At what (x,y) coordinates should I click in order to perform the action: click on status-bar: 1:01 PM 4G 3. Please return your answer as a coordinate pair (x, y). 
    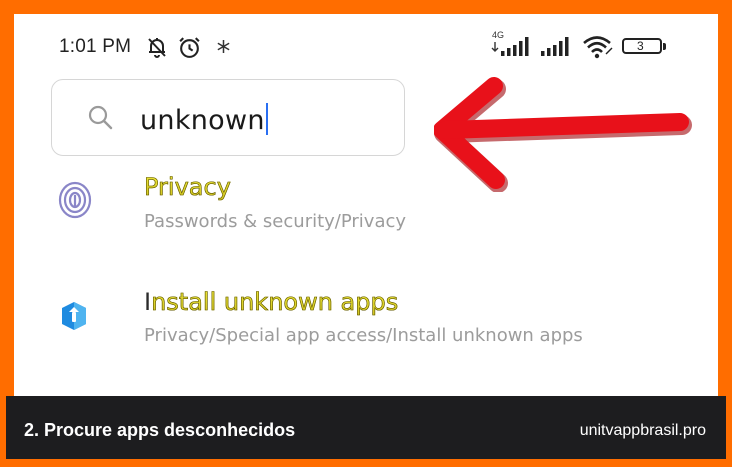
    Looking at the image, I should click on (366, 45).